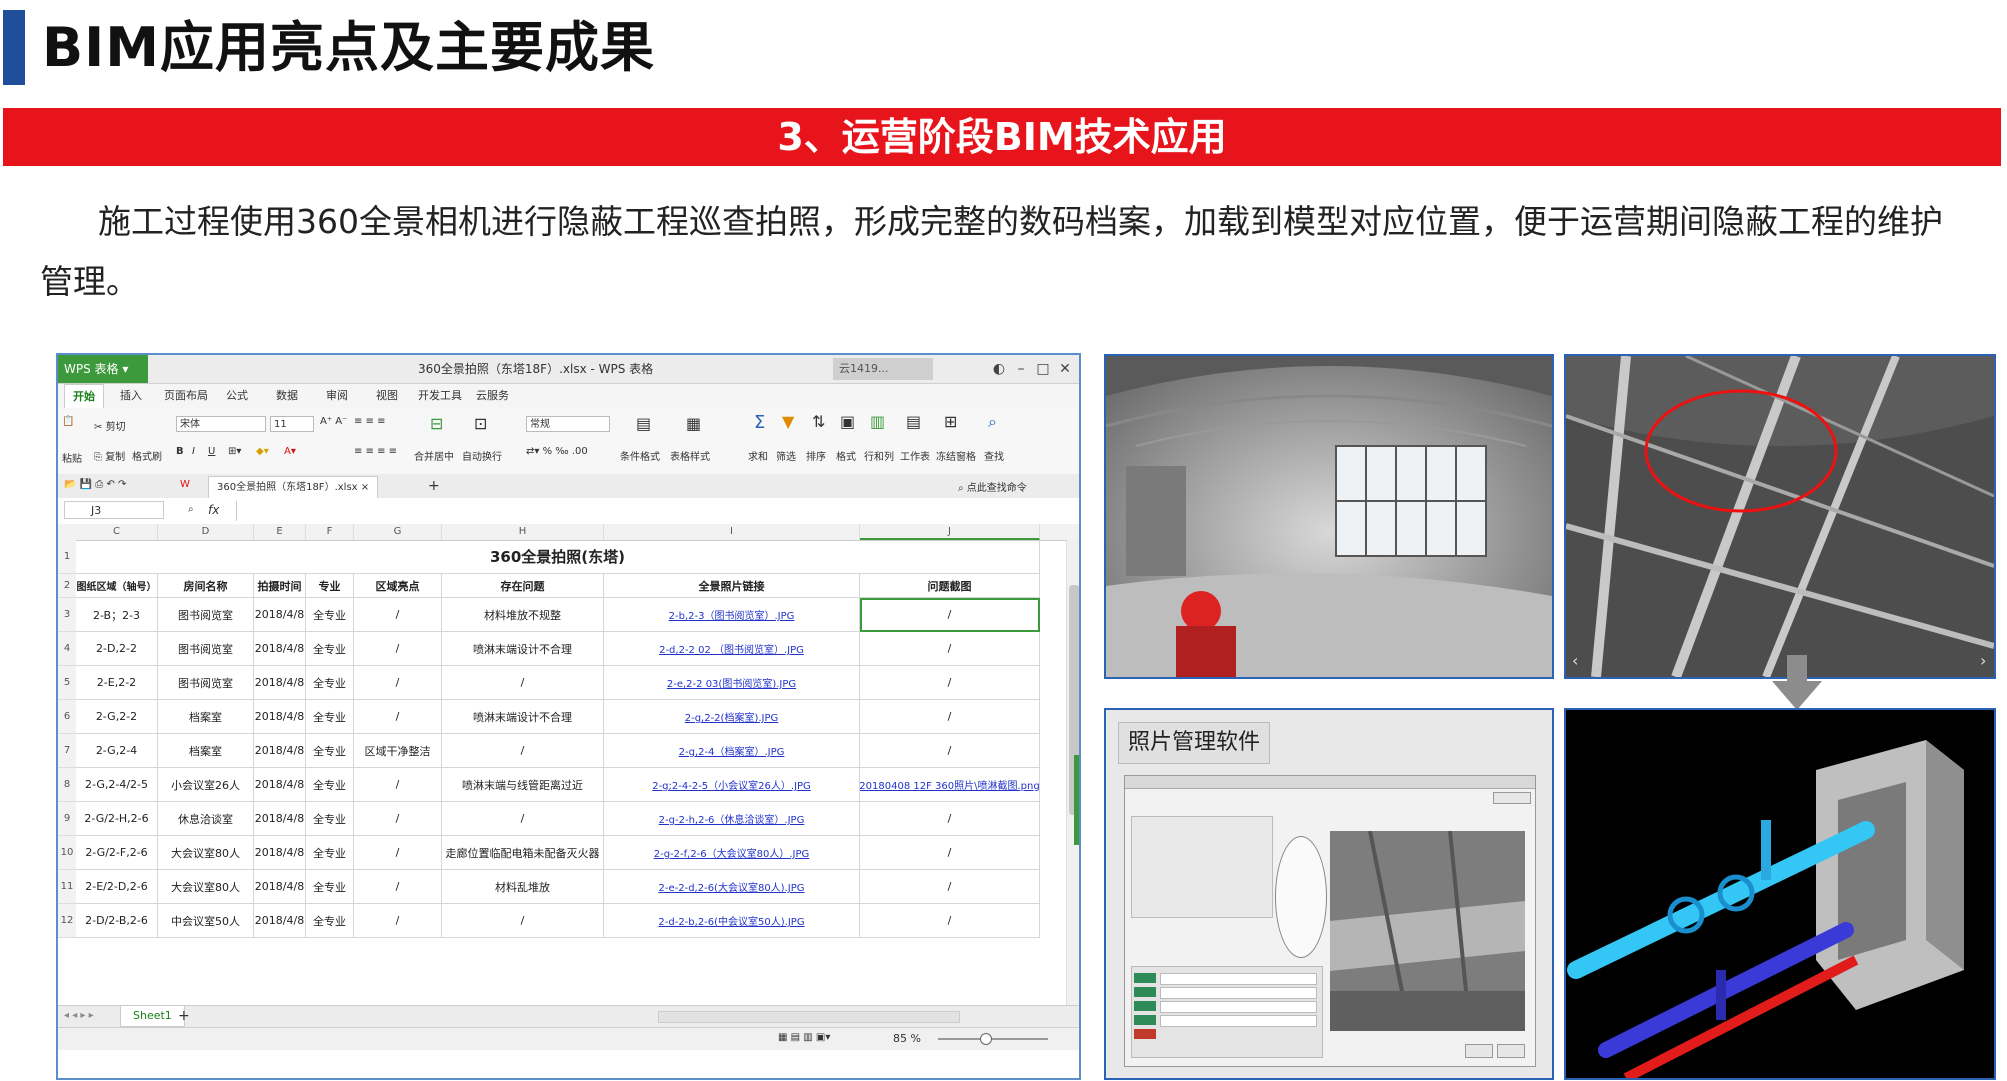 This screenshot has height=1081, width=2007. What do you see at coordinates (523, 887) in the screenshot?
I see `cell-issue: 材料乱堆放` at bounding box center [523, 887].